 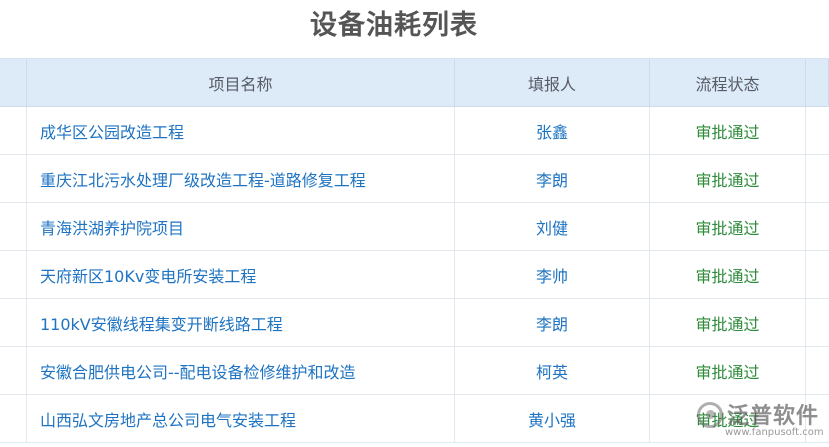 I want to click on table-header-row: 项目名称 填报人 流程状态, so click(x=414, y=83).